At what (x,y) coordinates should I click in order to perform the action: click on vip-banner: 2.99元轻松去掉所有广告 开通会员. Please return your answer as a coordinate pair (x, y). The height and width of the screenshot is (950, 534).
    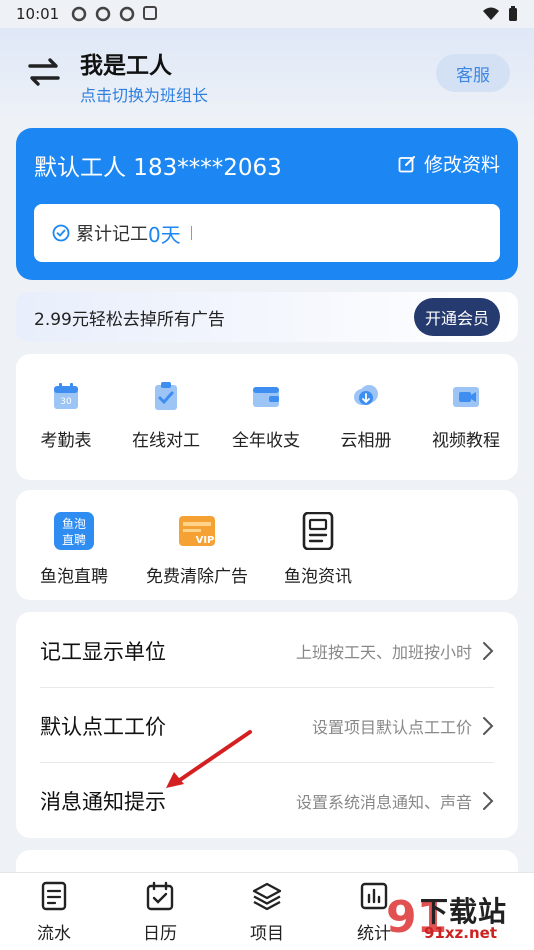
    Looking at the image, I should click on (267, 317).